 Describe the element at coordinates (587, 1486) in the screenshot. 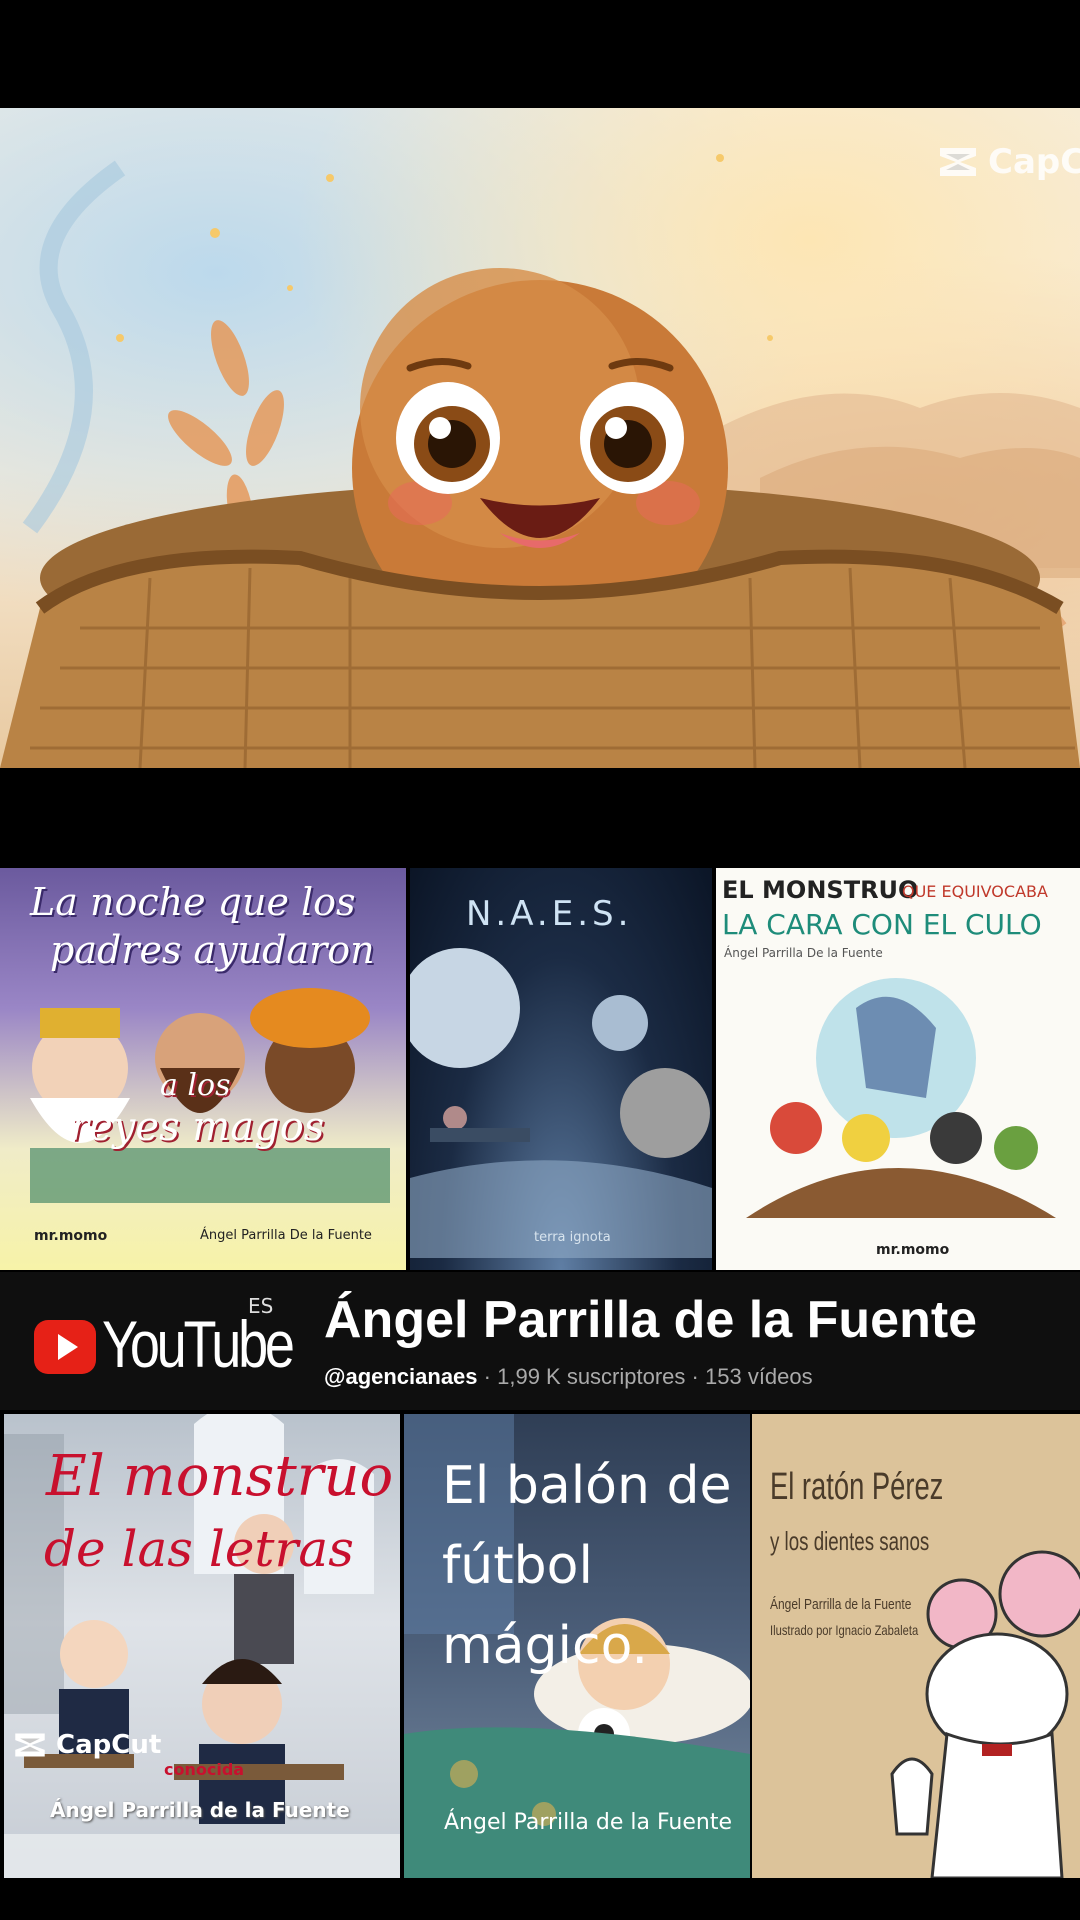

I see `book-title-line: El balón de` at that location.